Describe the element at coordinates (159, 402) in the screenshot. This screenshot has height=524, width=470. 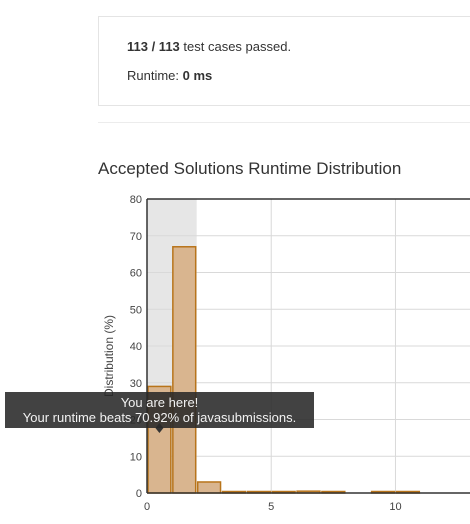
I see `tooltip-title: You are here!` at that location.